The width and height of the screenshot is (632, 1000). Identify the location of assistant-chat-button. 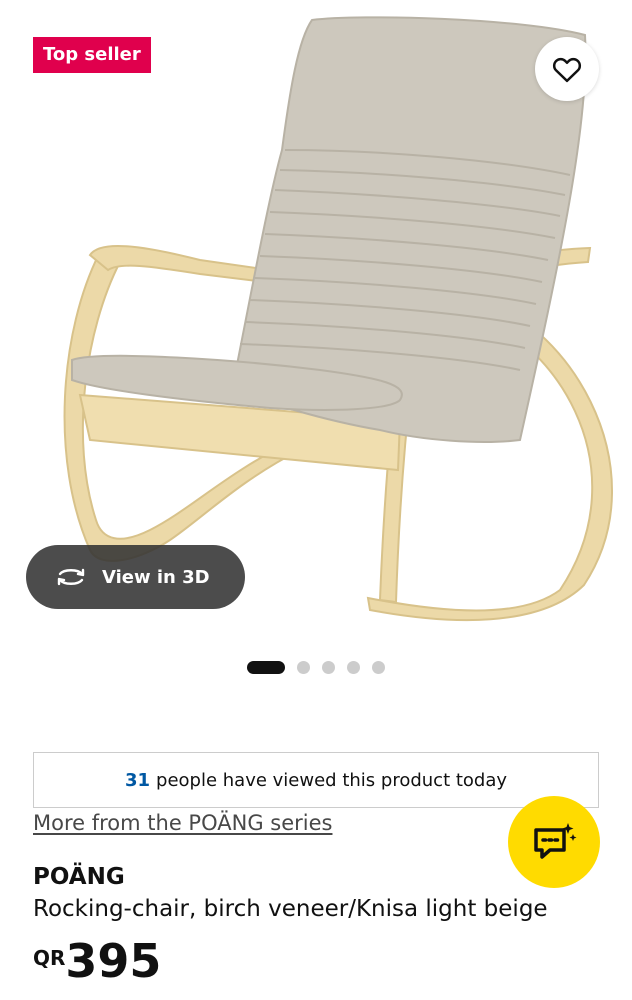
(554, 842).